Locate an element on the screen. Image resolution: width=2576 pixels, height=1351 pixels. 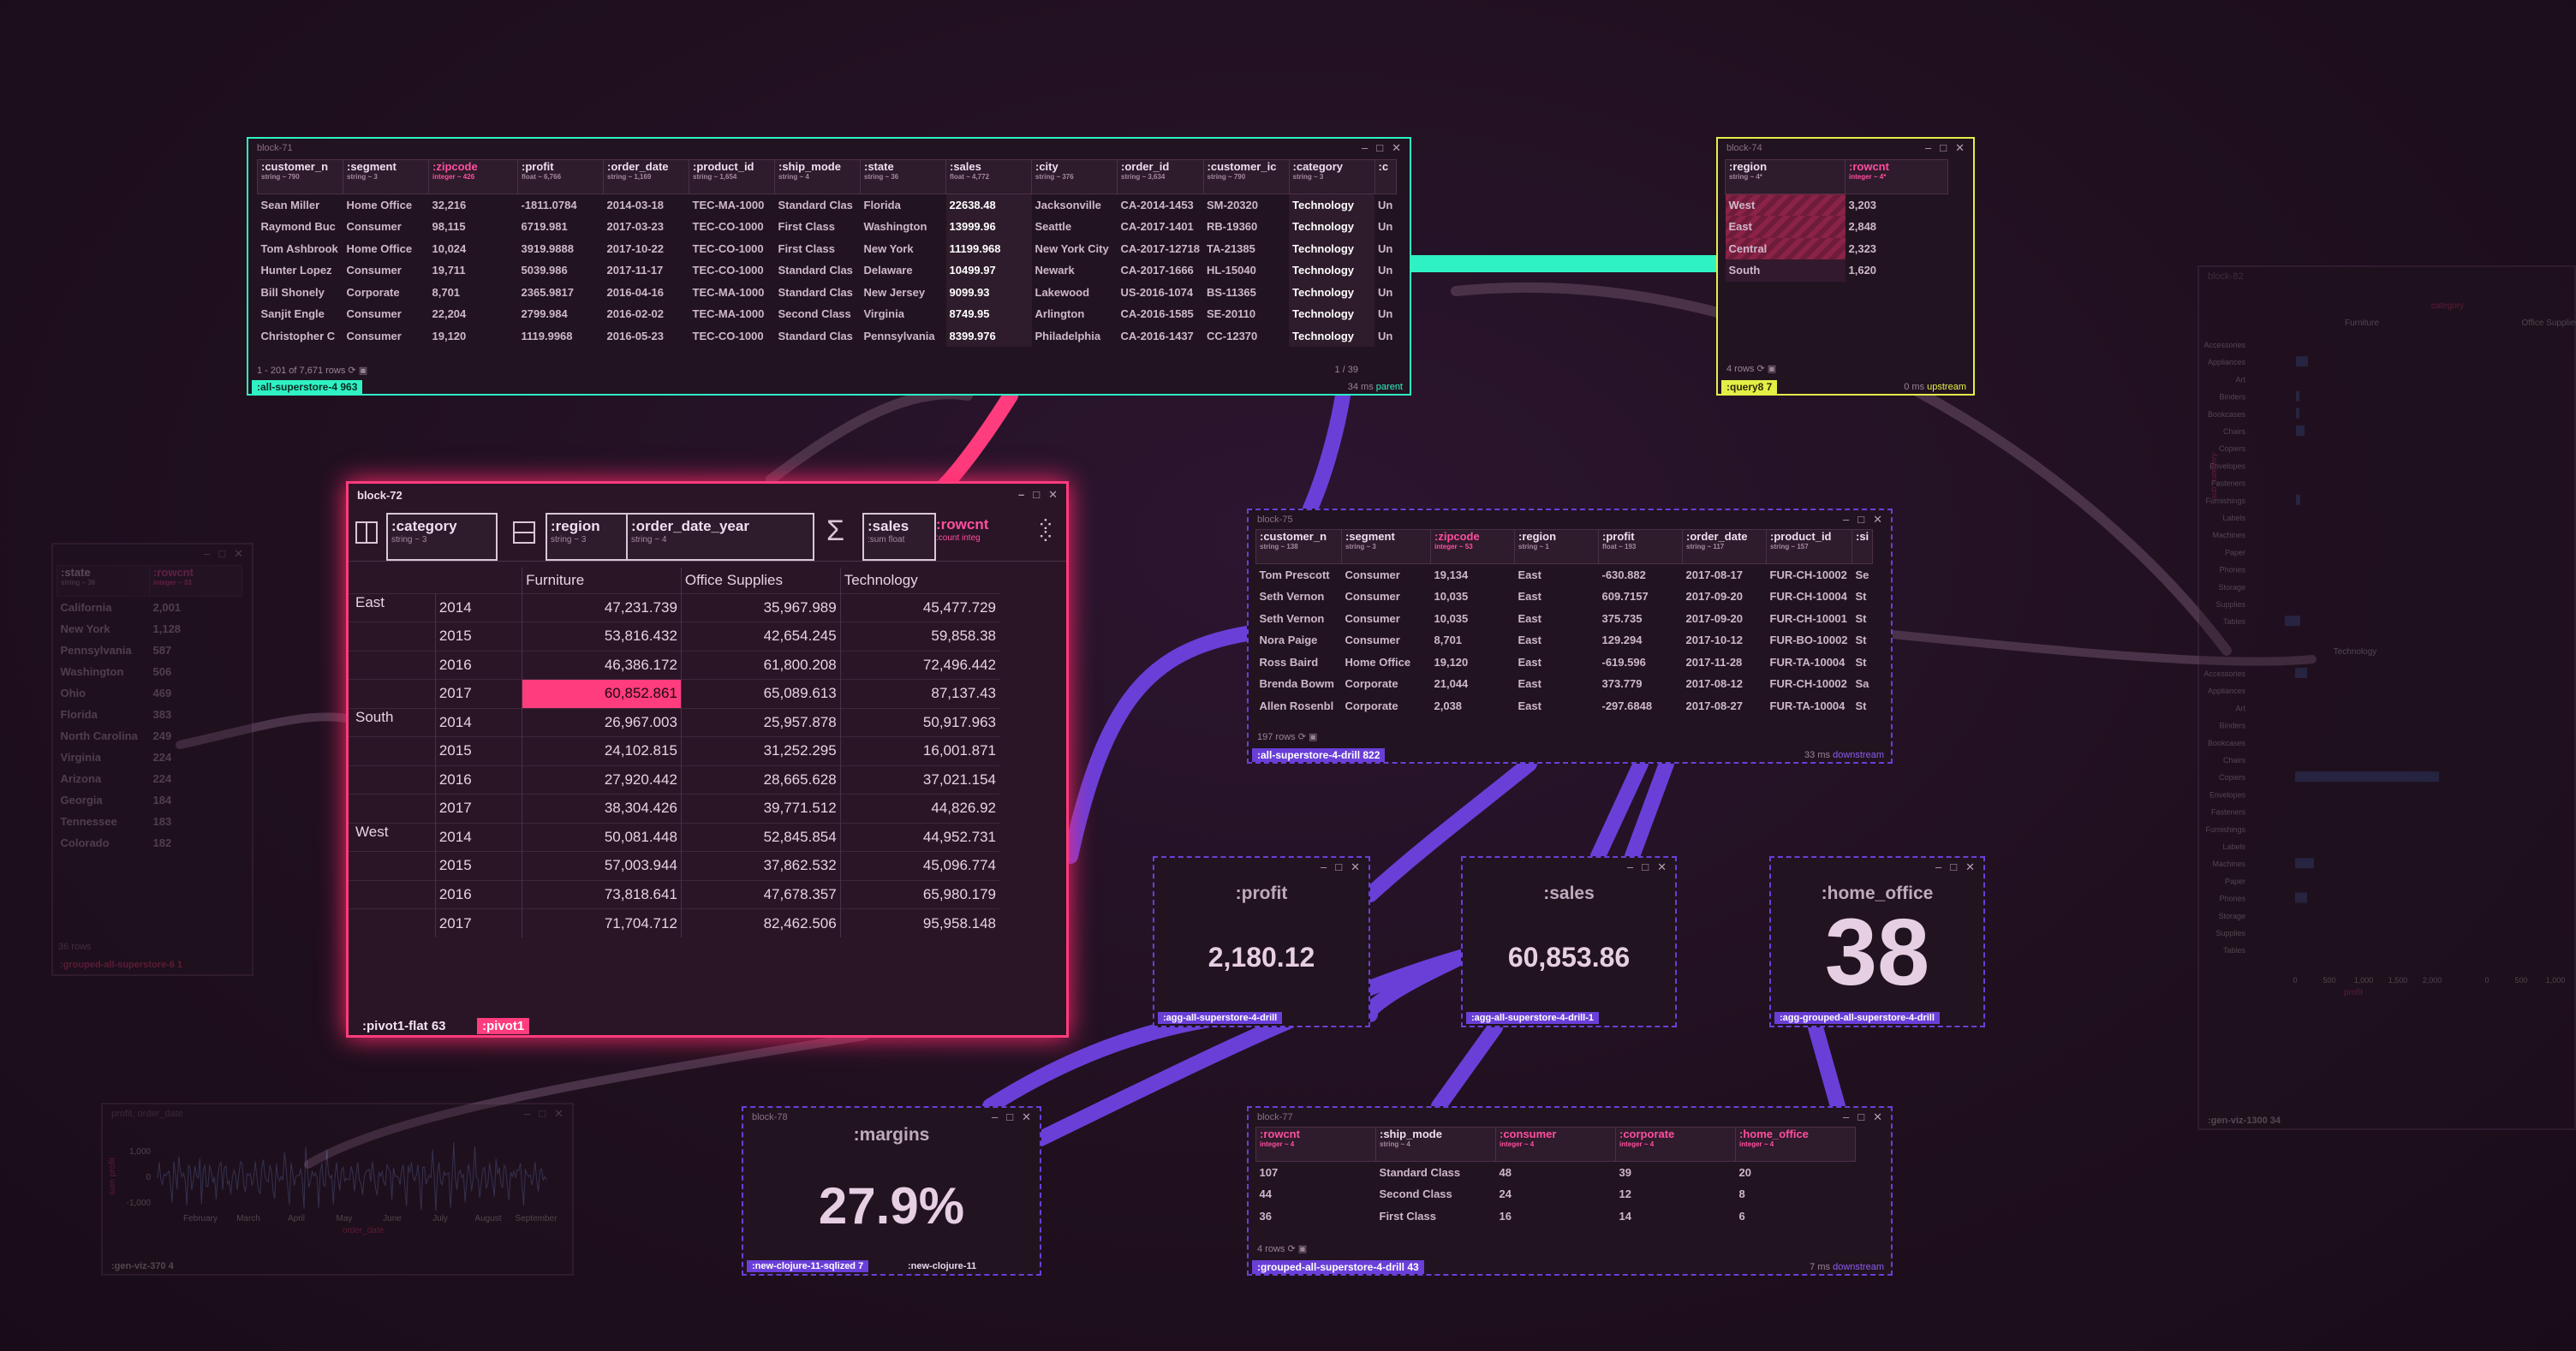
table-cell: 8,701 is located at coordinates (1473, 640).